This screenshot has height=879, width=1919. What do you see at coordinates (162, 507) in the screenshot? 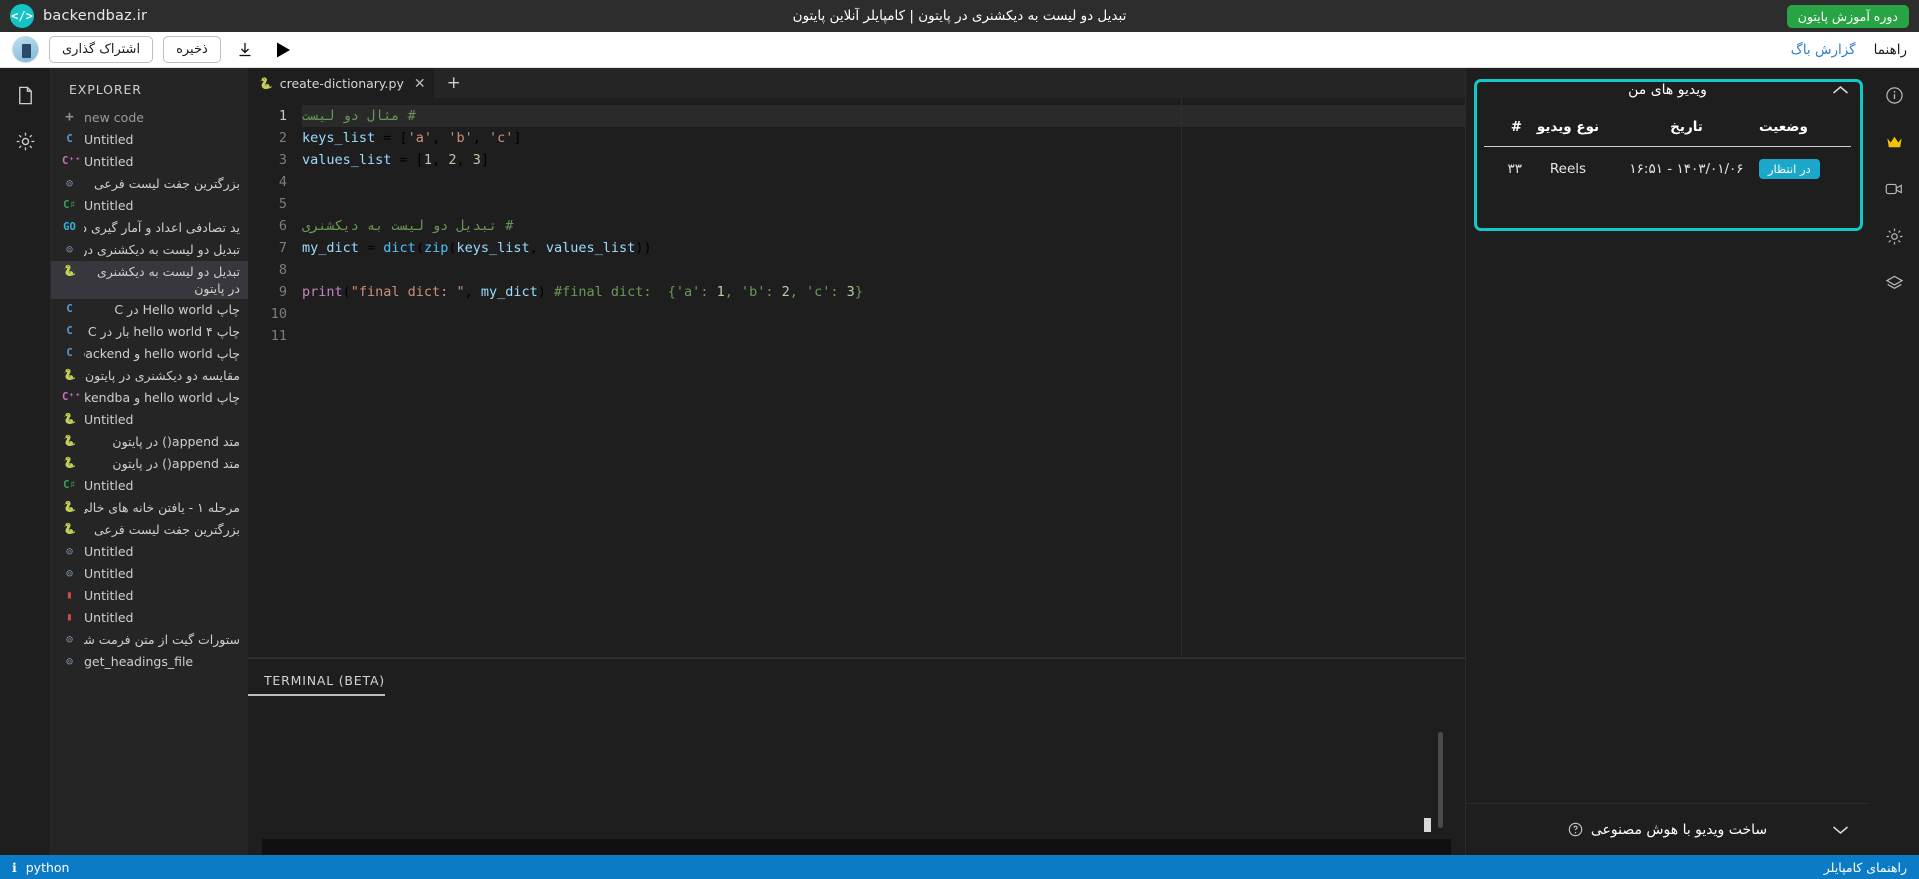
I see `explorer-file-label: مرحله ۱ - یافتن خانه های خالی` at bounding box center [162, 507].